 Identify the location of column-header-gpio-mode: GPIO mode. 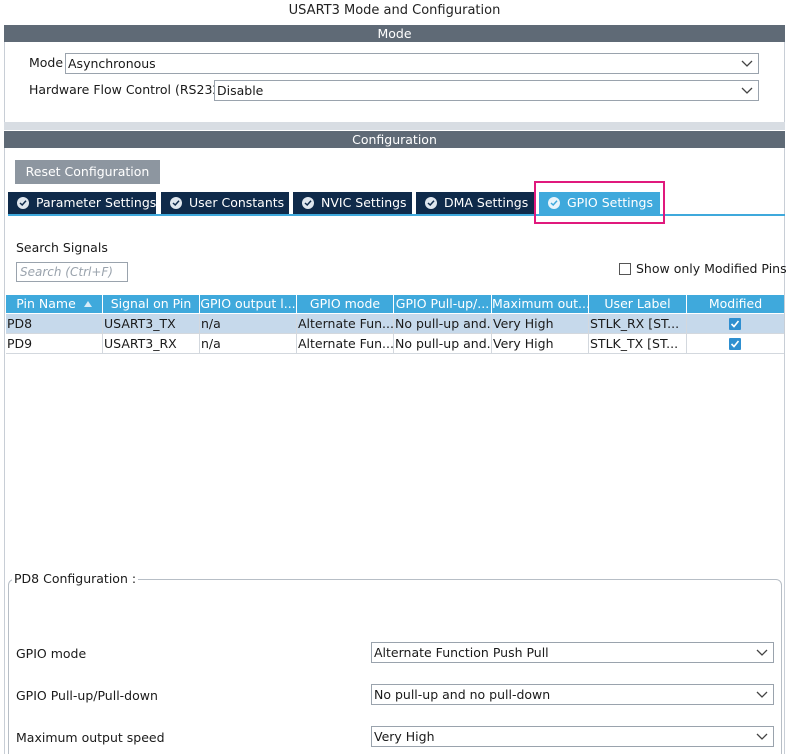
(345, 304).